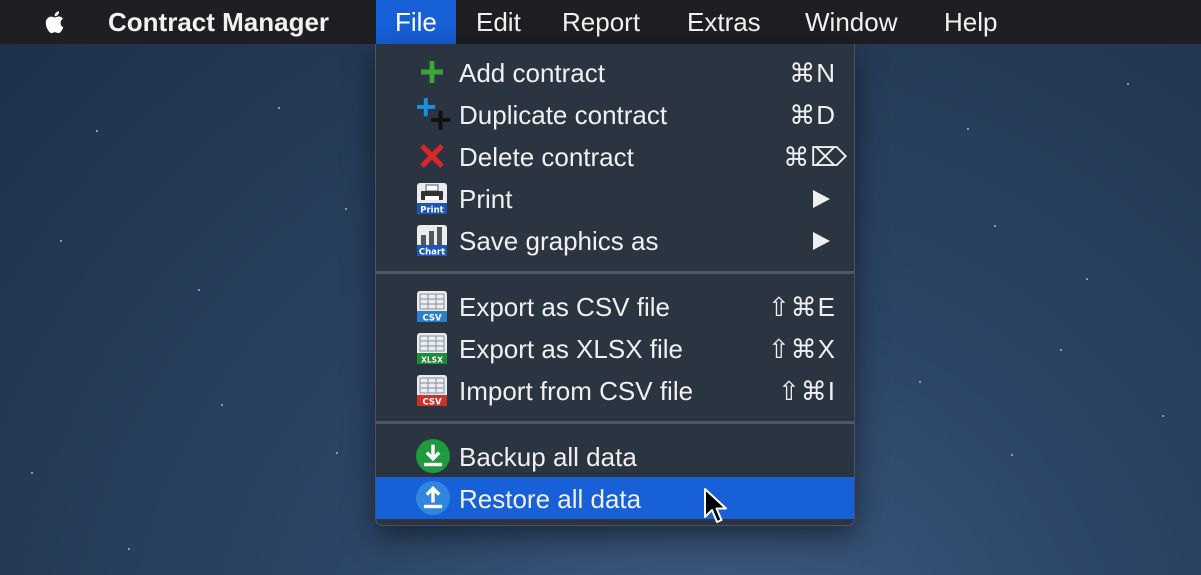 The image size is (1201, 575). What do you see at coordinates (715, 505) in the screenshot?
I see `mouse-cursor-icon` at bounding box center [715, 505].